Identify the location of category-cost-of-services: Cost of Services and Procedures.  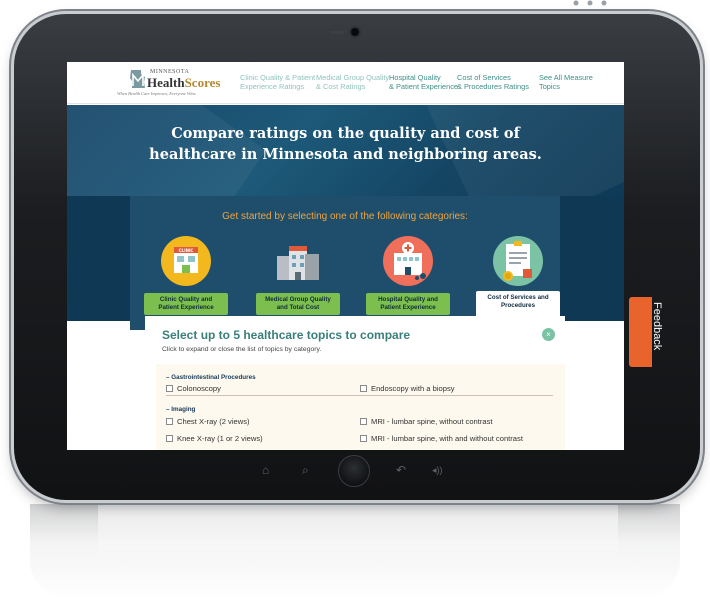
(518, 278).